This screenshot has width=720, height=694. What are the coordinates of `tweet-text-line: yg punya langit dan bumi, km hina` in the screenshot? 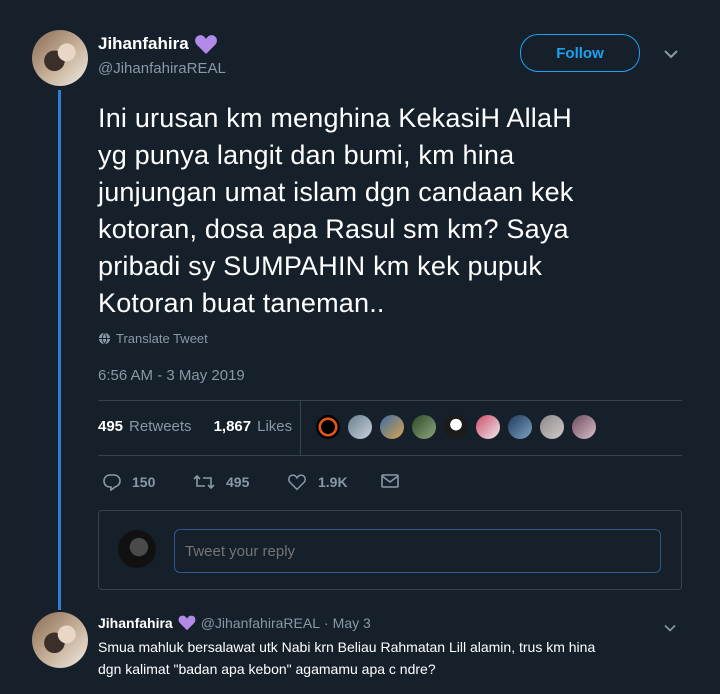 It's located at (306, 155).